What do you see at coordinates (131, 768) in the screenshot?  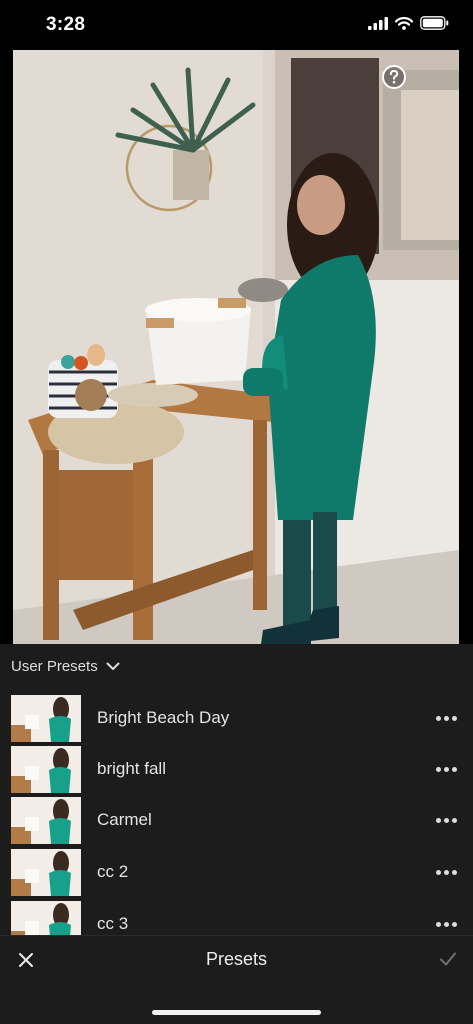 I see `preset-name: bright fall` at bounding box center [131, 768].